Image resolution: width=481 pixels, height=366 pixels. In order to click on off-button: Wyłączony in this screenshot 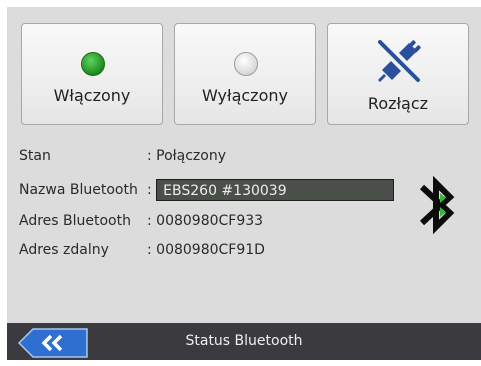, I will do `click(245, 74)`.